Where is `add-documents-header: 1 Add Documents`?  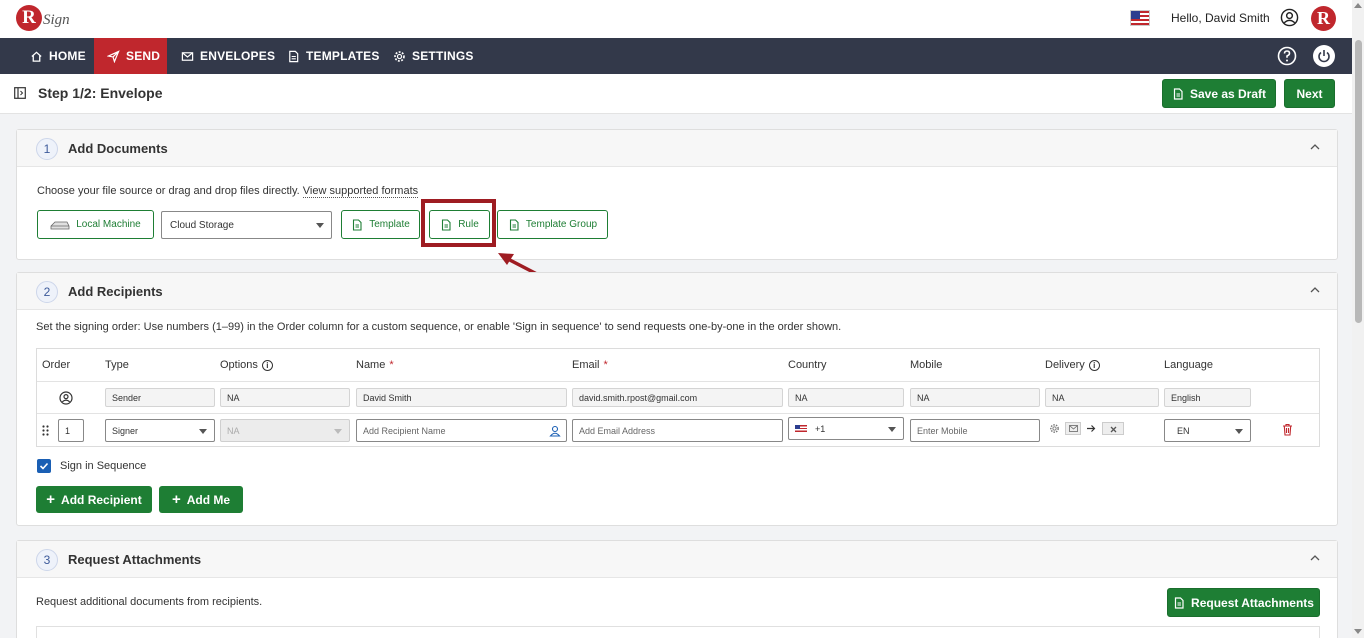
add-documents-header: 1 Add Documents is located at coordinates (677, 148).